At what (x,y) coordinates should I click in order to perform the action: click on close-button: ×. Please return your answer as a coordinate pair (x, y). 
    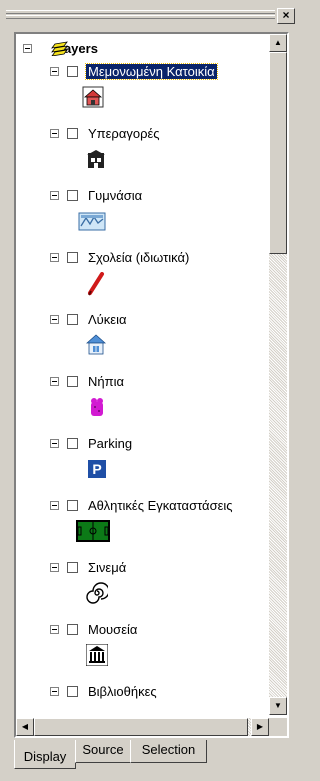
    Looking at the image, I should click on (286, 16).